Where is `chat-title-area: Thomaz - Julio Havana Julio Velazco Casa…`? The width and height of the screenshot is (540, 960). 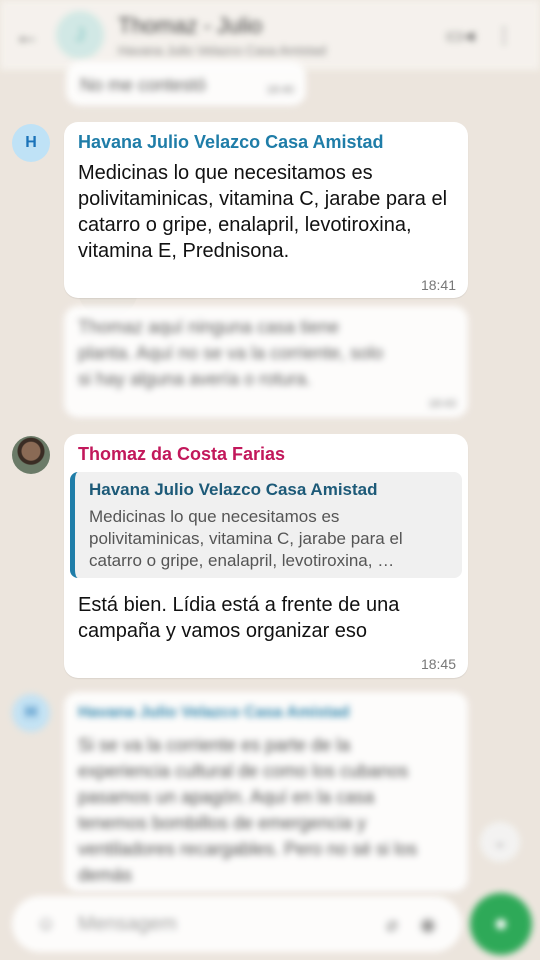 chat-title-area: Thomaz - Julio Havana Julio Velazco Casa… is located at coordinates (278, 35).